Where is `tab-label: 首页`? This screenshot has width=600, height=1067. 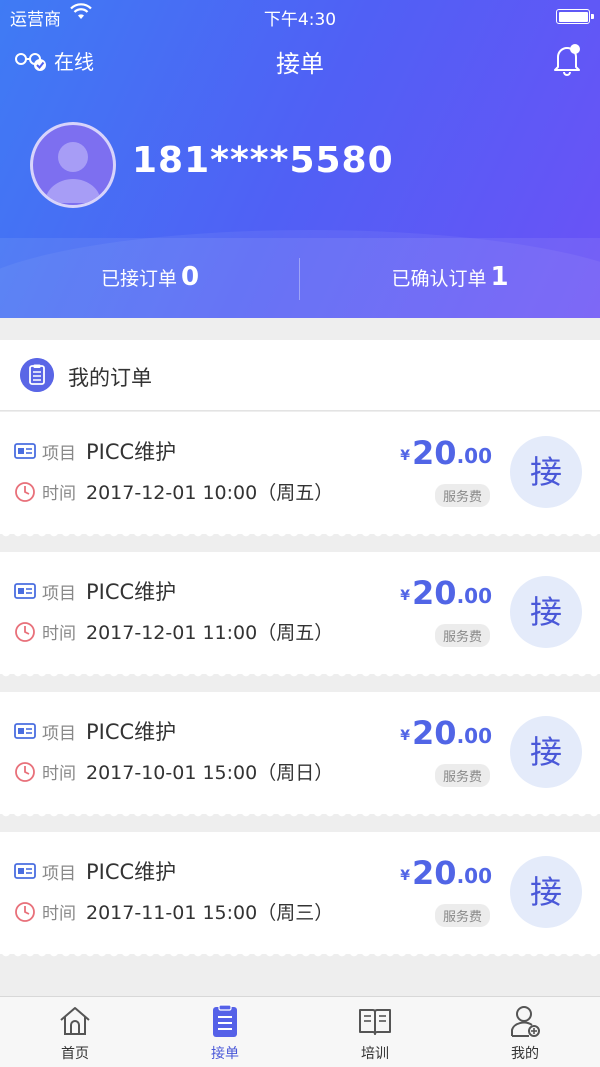
tab-label: 首页 is located at coordinates (75, 1054).